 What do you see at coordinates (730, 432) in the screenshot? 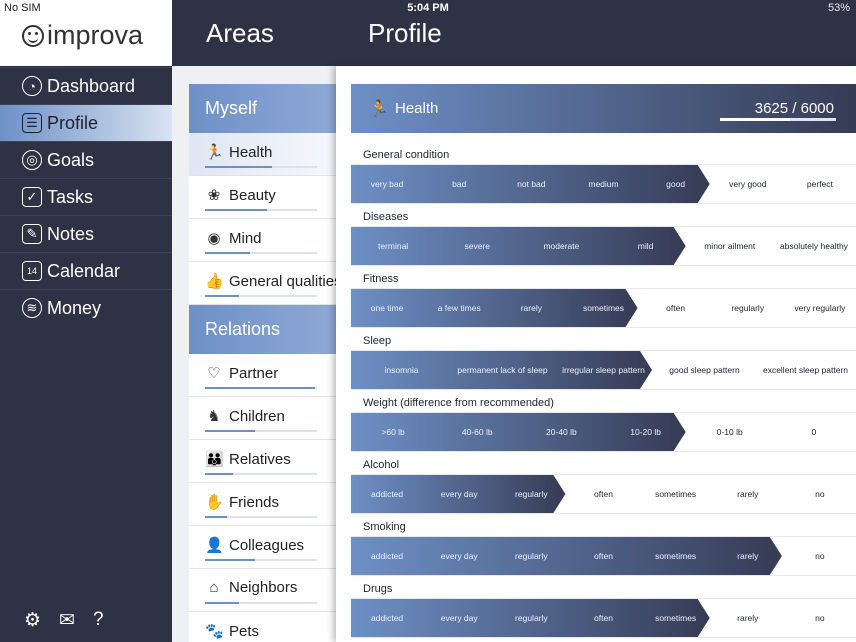
I see `rating-option: 0-10 lb` at bounding box center [730, 432].